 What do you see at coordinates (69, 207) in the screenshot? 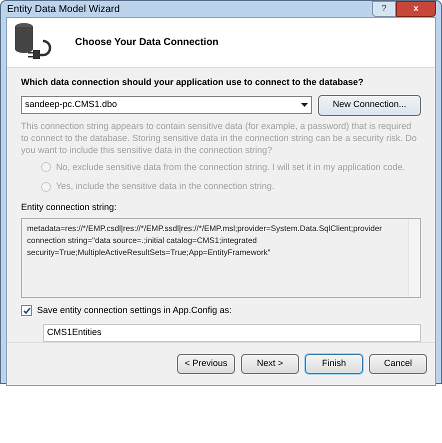
I see `entity-connection-label: Entity connection string:` at bounding box center [69, 207].